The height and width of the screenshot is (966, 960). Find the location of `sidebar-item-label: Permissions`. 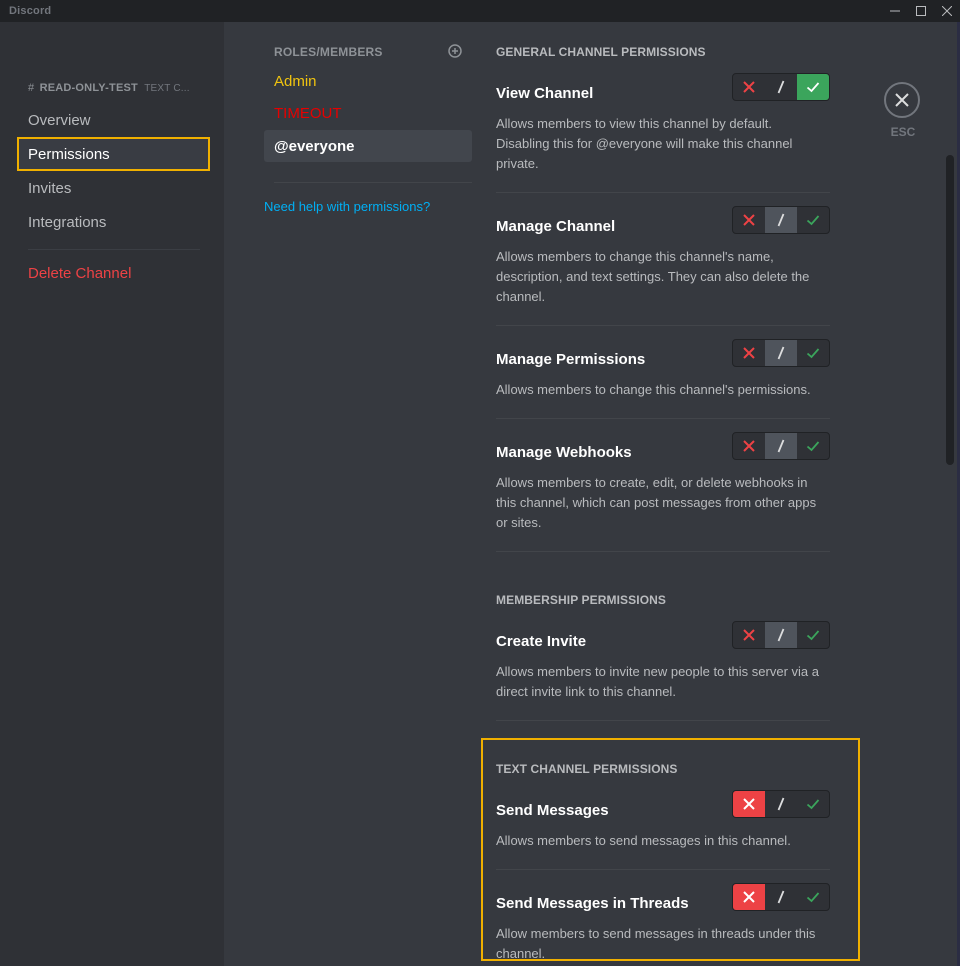

sidebar-item-label: Permissions is located at coordinates (69, 154).